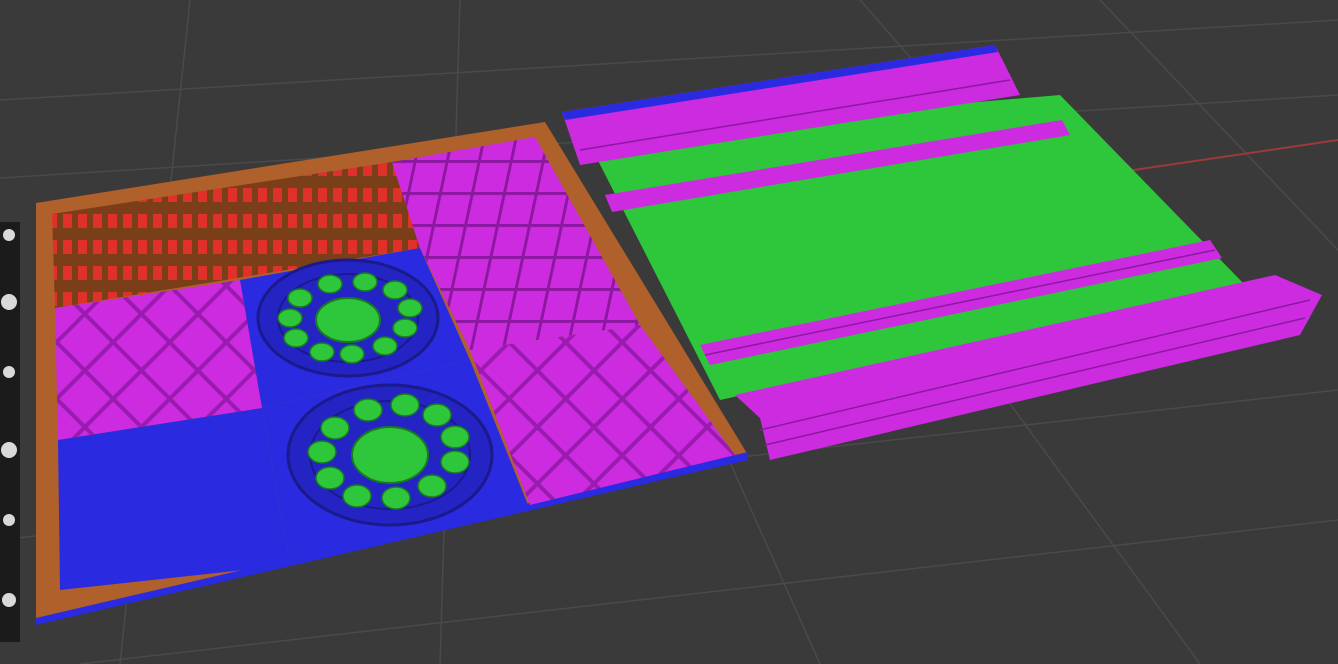  Describe the element at coordinates (174, 499) in the screenshot. I see `blue-tile-bottom-left` at that location.